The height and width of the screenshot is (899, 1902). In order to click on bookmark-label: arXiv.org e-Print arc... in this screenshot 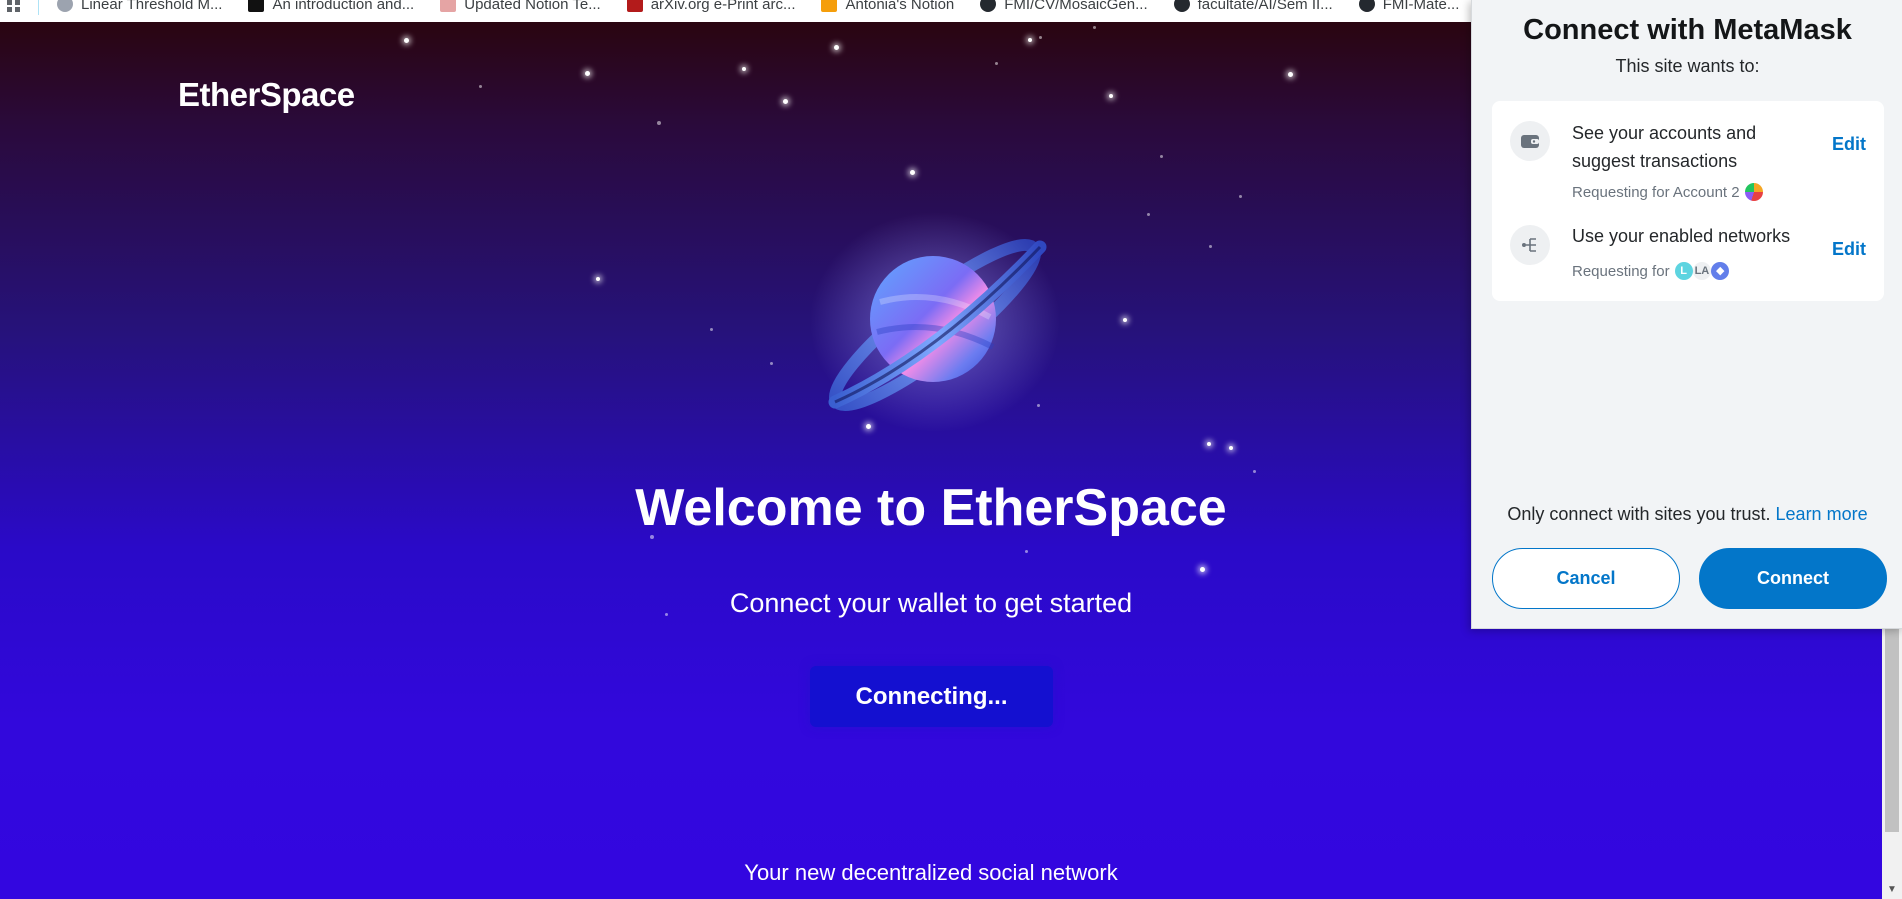, I will do `click(723, 6)`.